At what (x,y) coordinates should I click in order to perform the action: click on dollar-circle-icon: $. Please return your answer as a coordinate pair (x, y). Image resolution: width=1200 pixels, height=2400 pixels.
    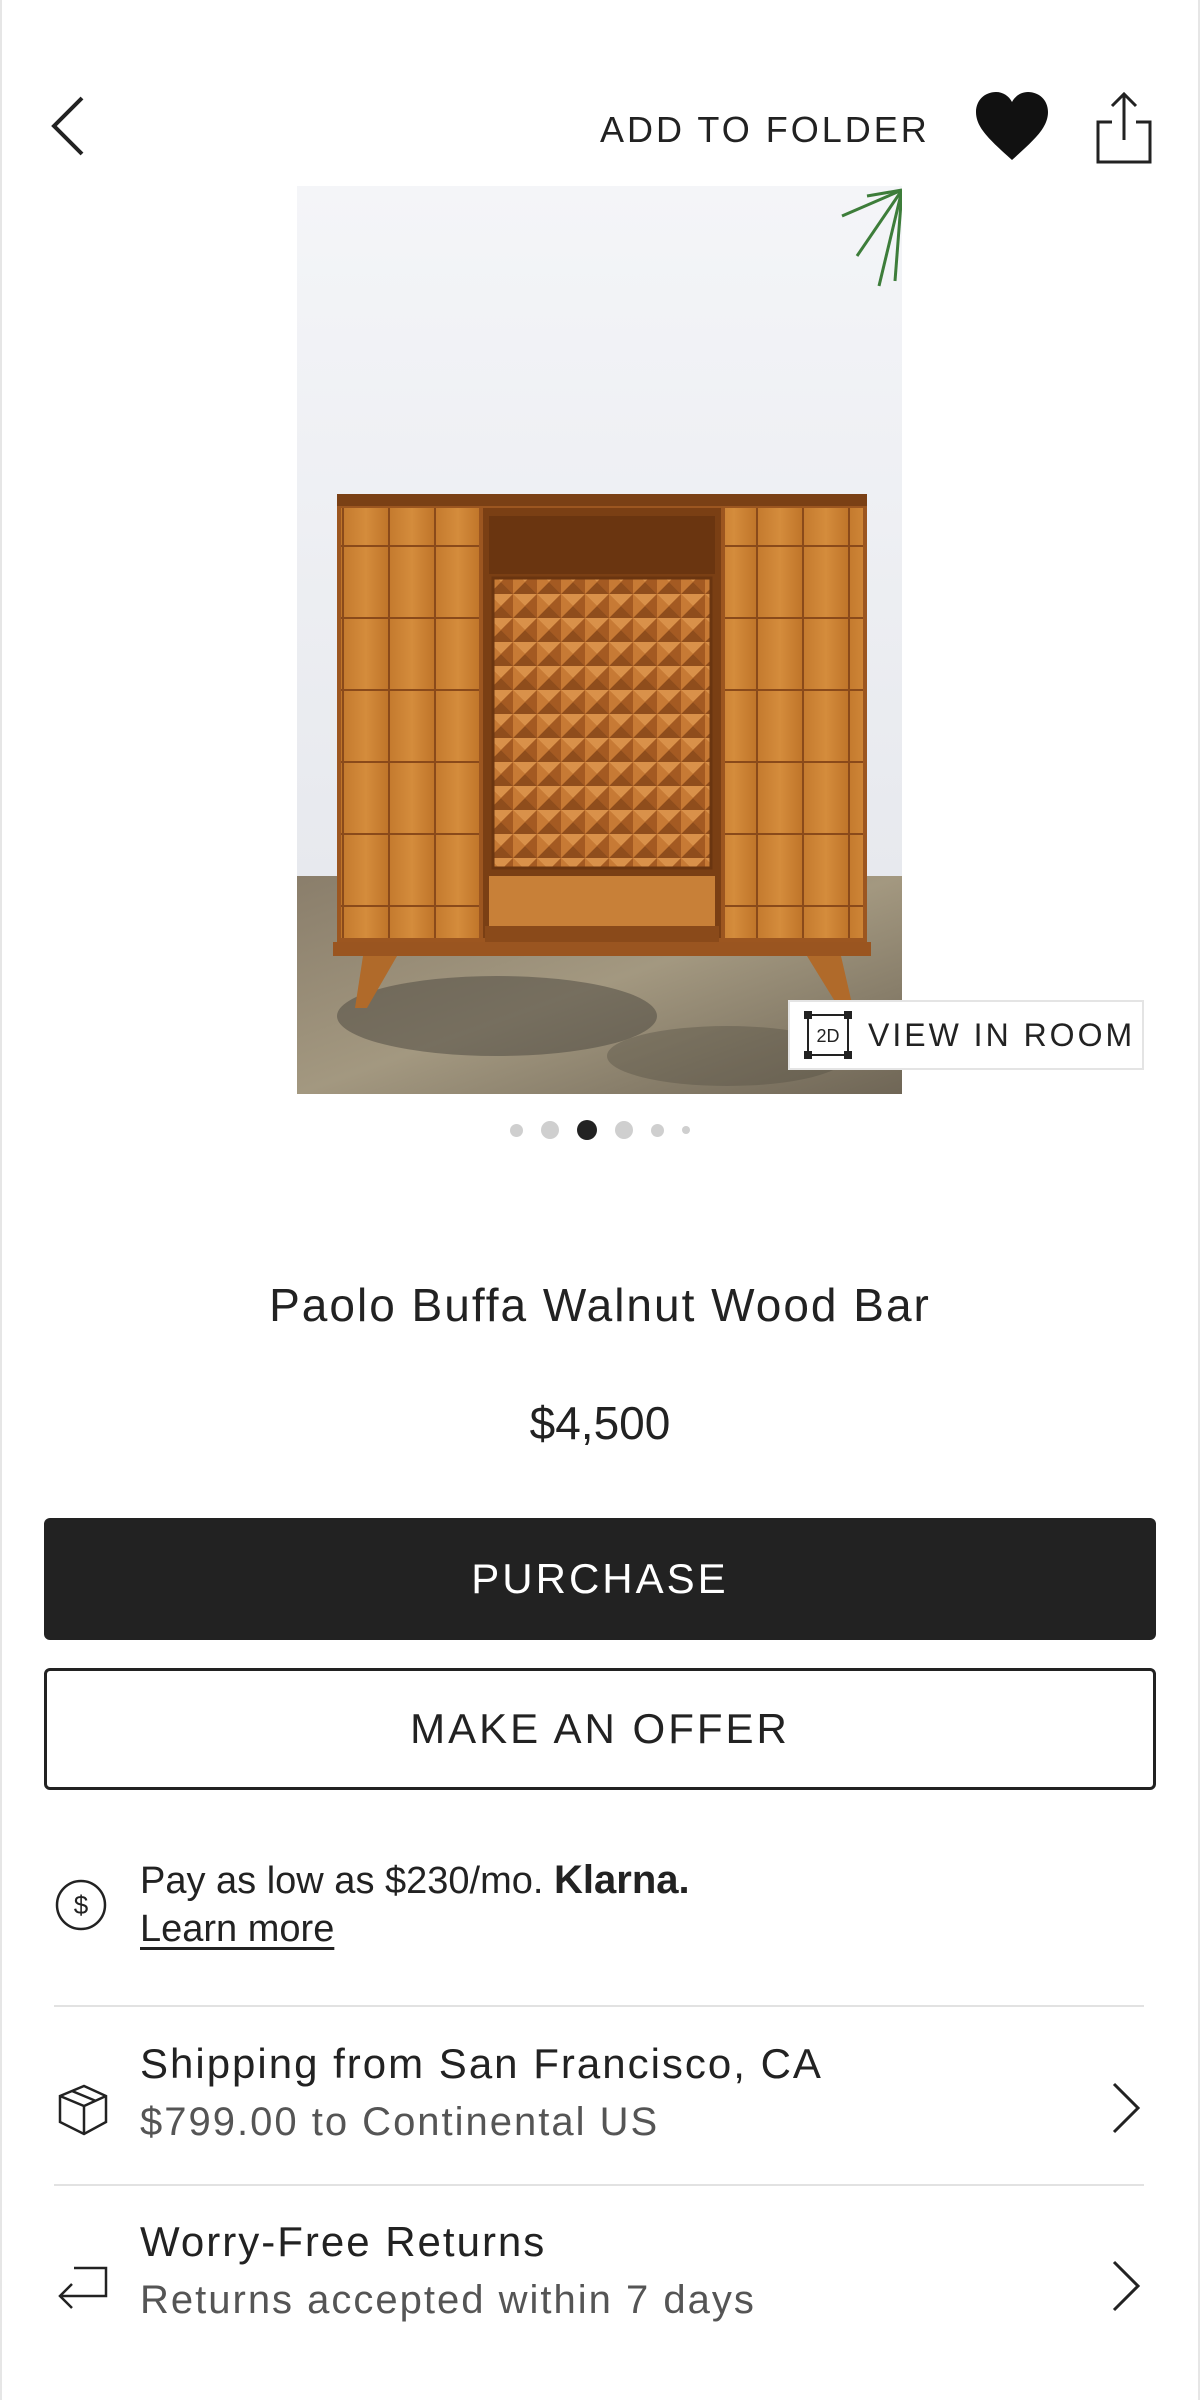
    Looking at the image, I should click on (81, 1905).